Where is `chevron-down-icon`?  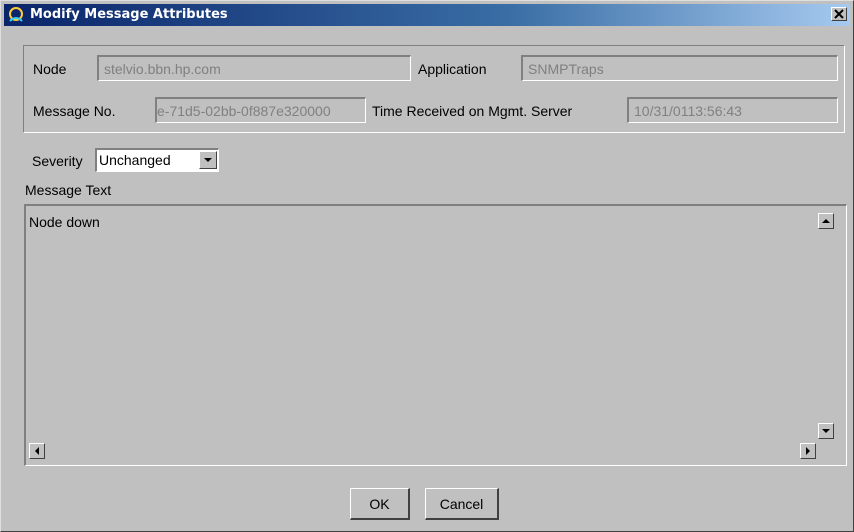
chevron-down-icon is located at coordinates (208, 159).